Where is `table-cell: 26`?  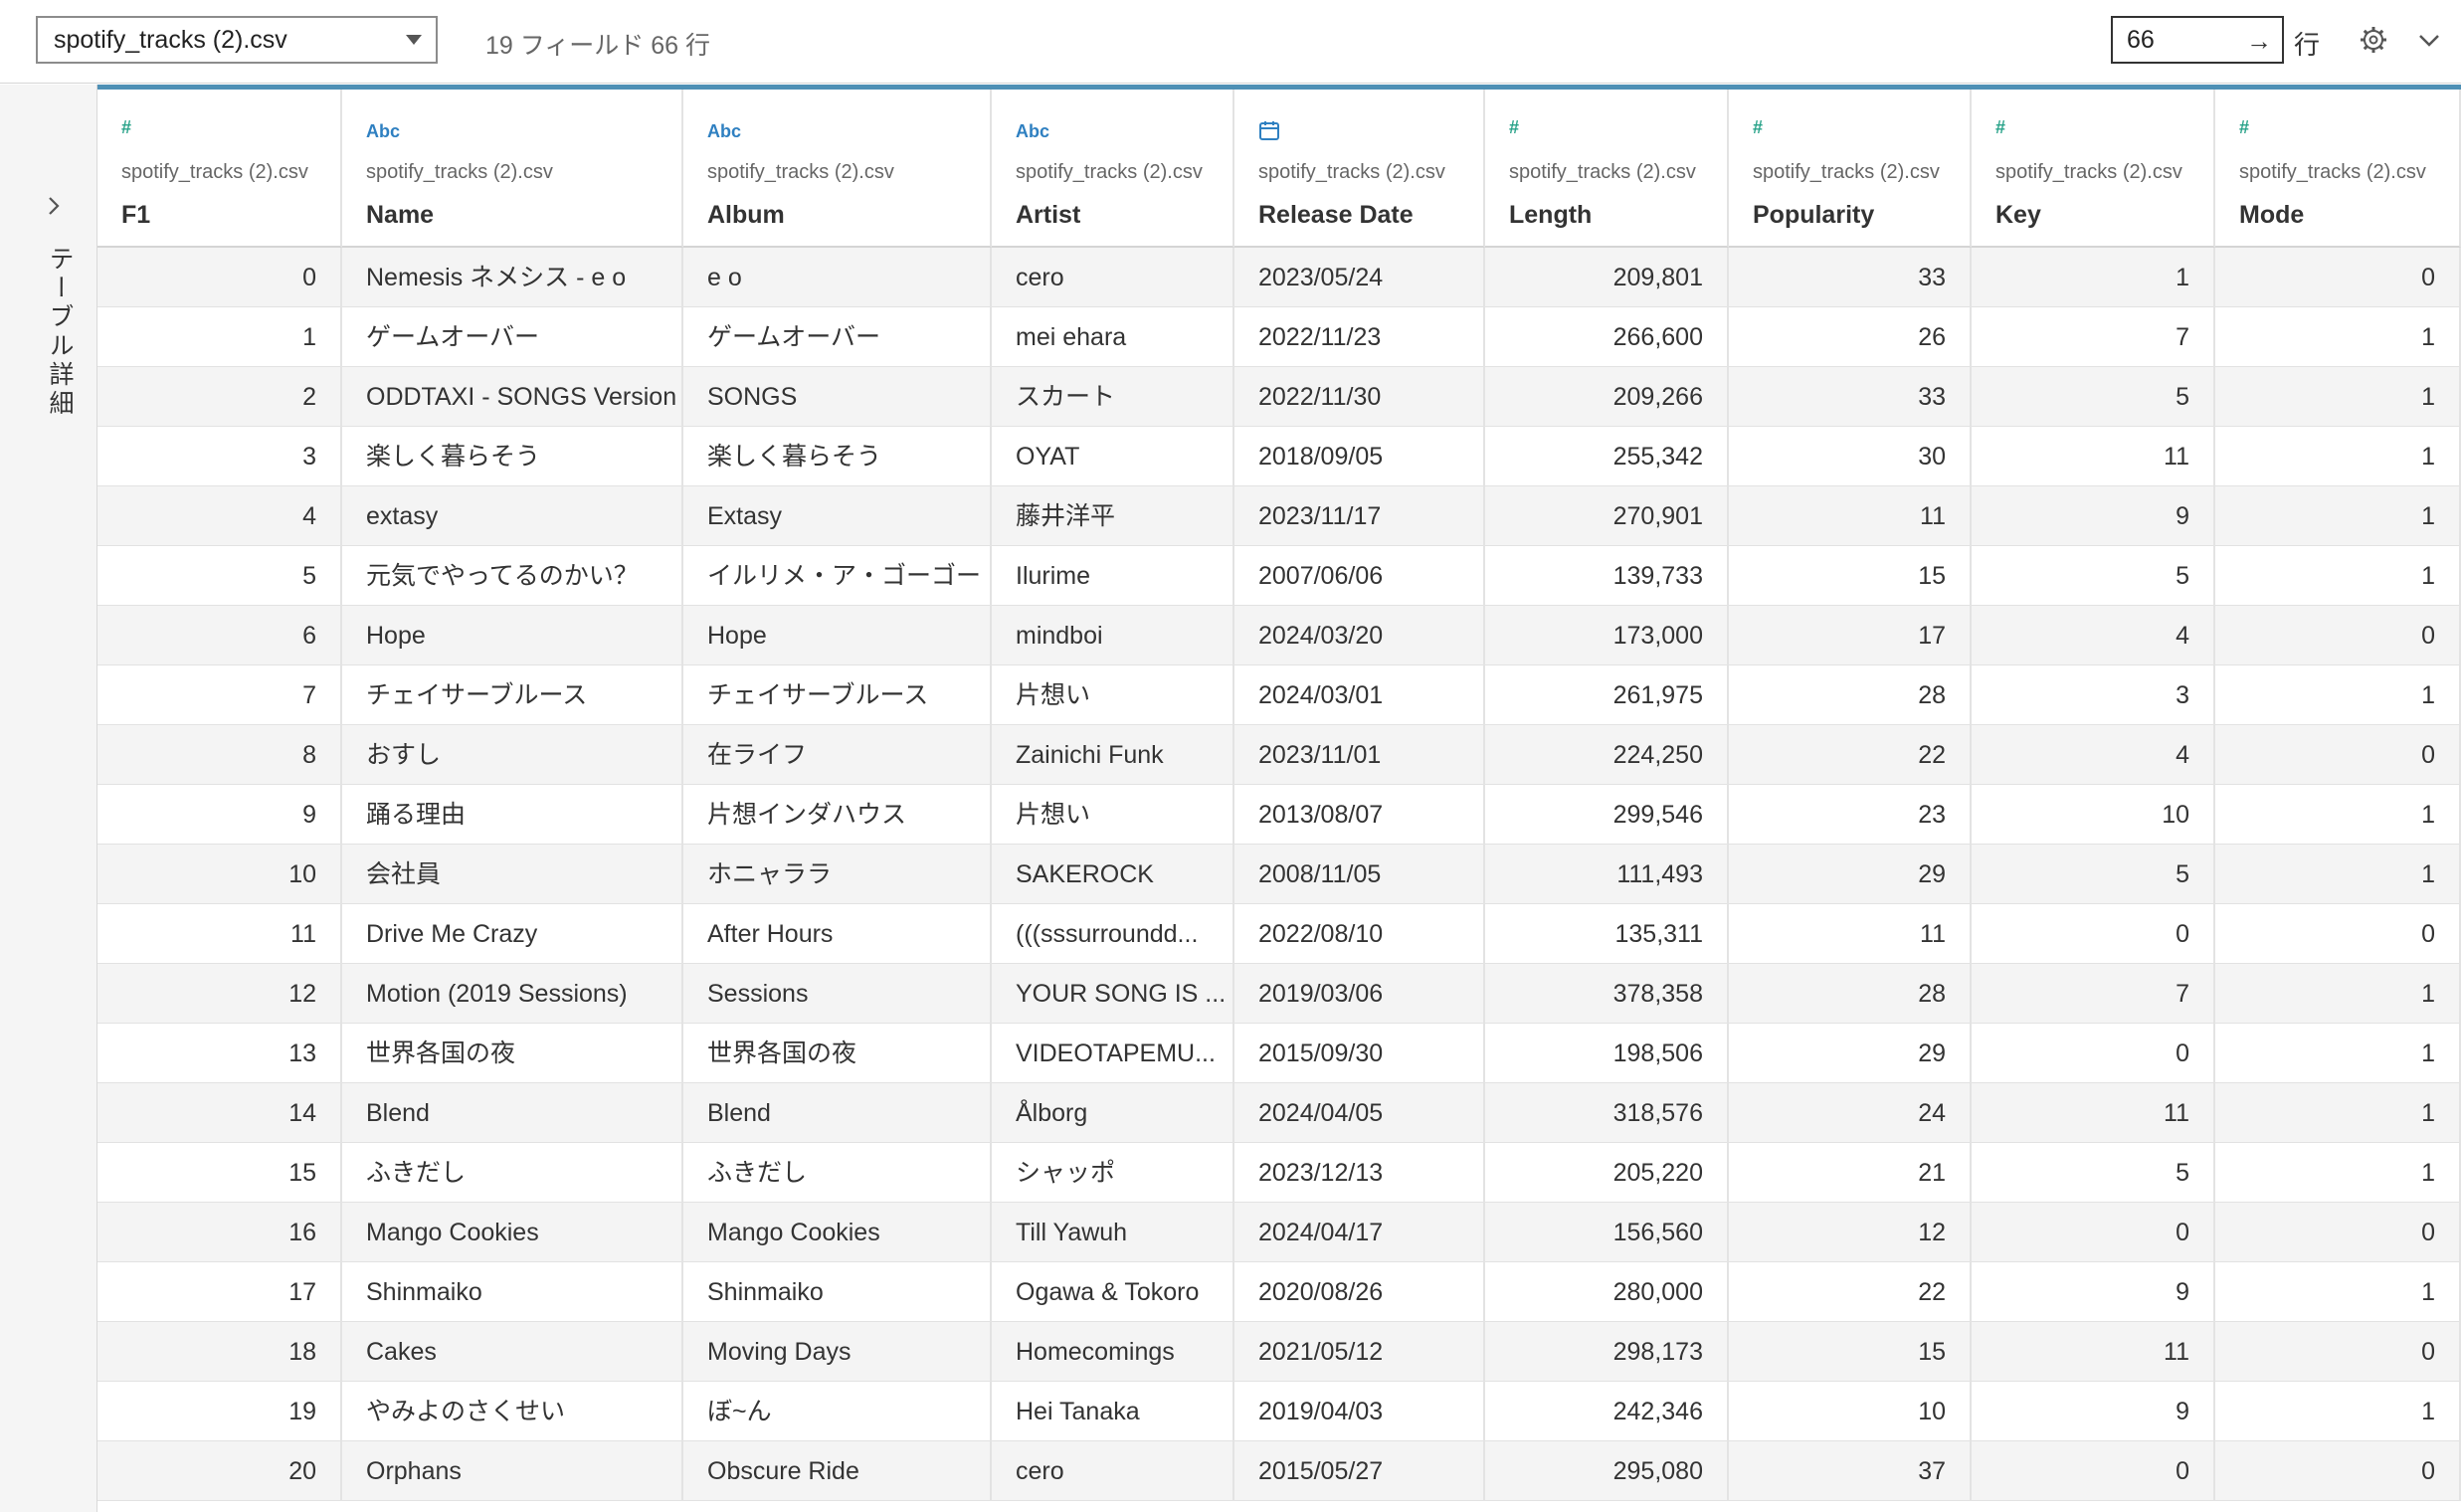 table-cell: 26 is located at coordinates (1850, 337).